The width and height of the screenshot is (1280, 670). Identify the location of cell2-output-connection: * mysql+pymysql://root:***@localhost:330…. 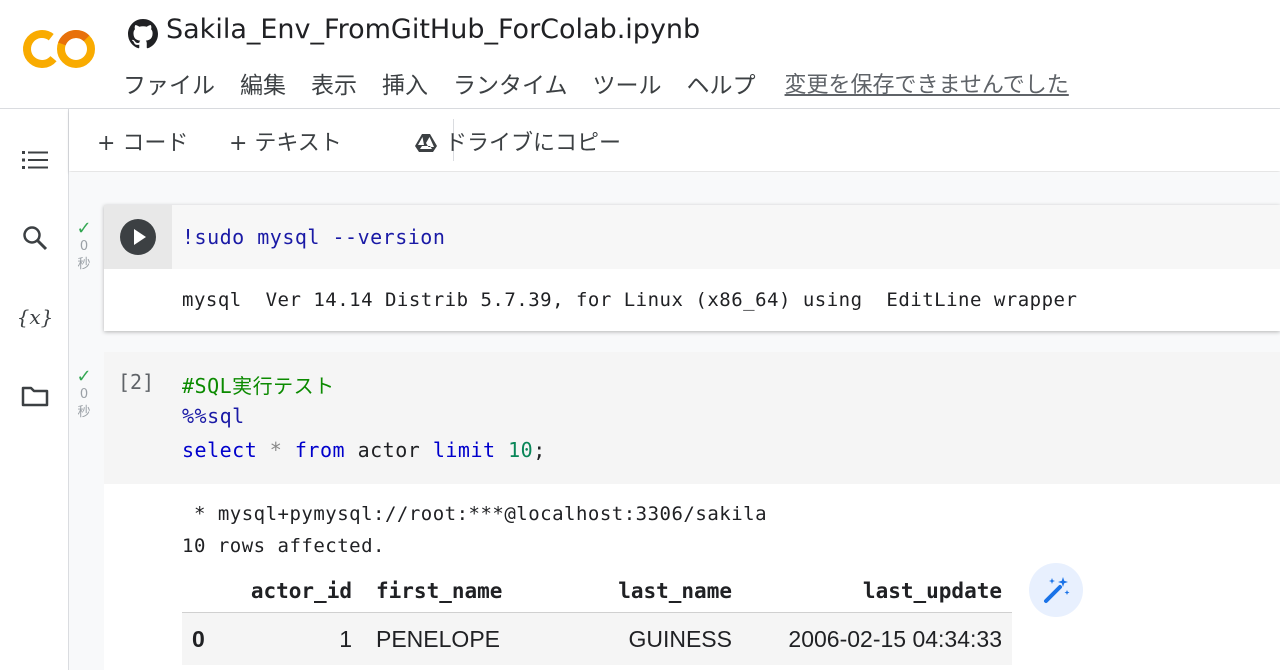
(475, 514).